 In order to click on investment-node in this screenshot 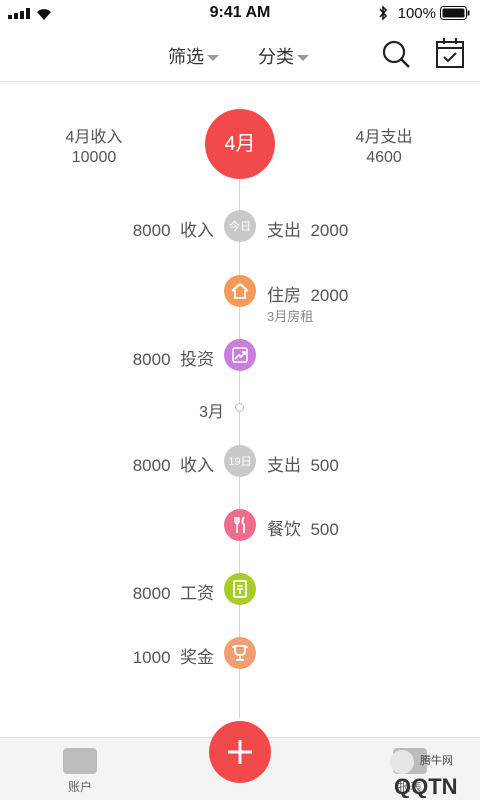, I will do `click(240, 355)`.